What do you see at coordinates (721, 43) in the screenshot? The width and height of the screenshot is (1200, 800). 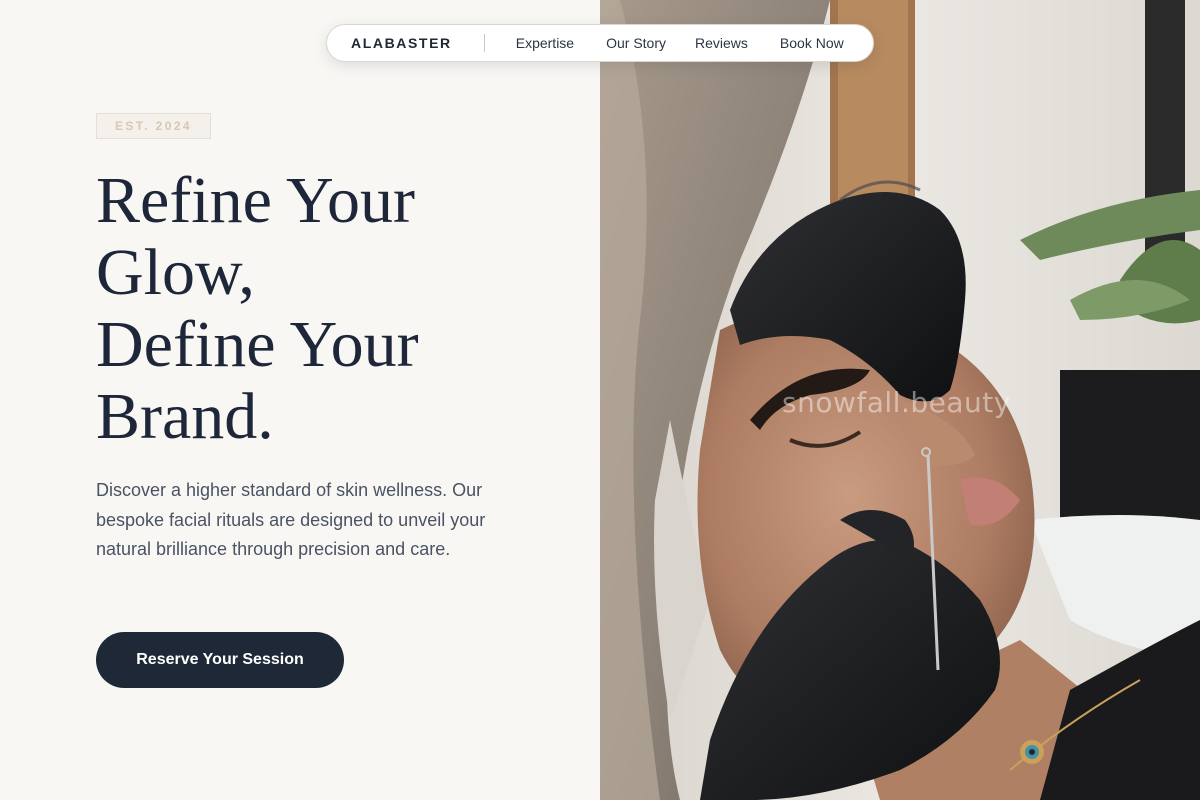 I see `nav-link-reviews: Reviews` at bounding box center [721, 43].